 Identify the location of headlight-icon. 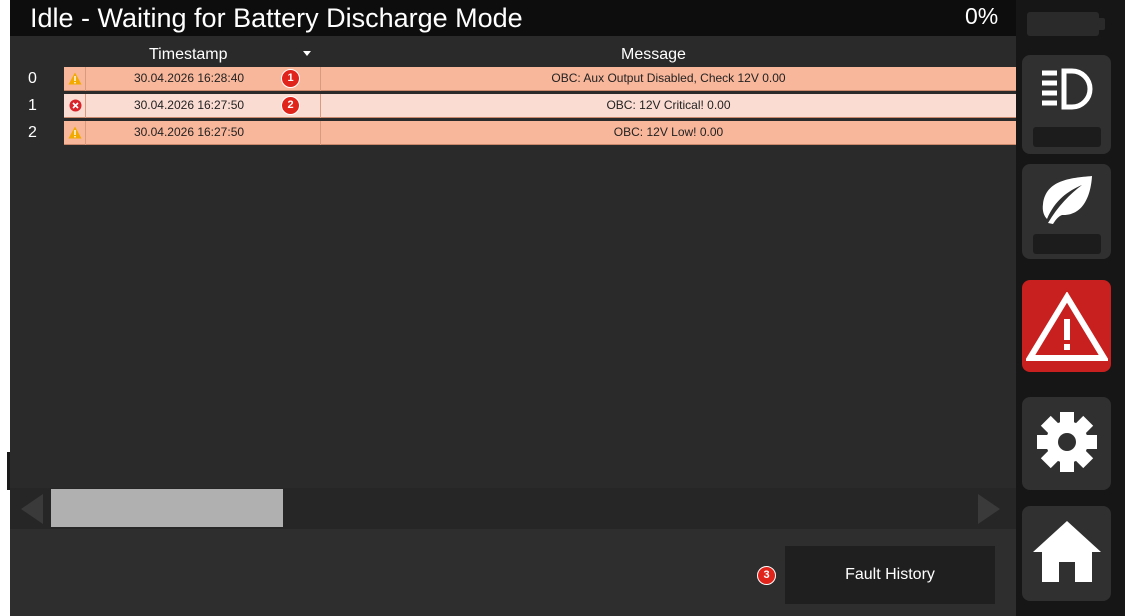
(1067, 89).